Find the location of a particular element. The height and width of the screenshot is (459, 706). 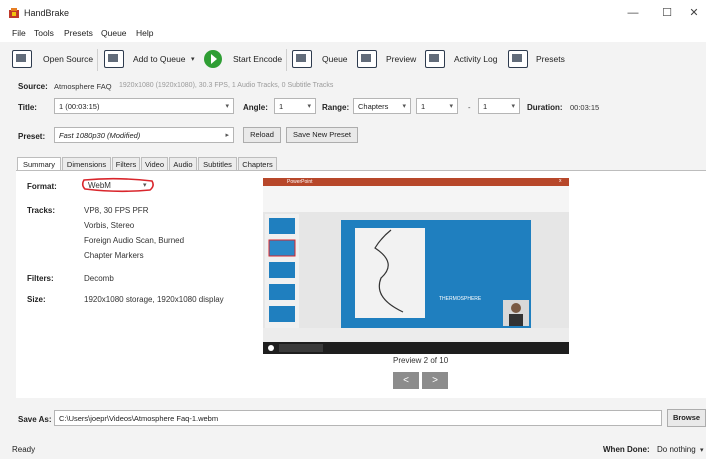

play-icon is located at coordinates (213, 59).